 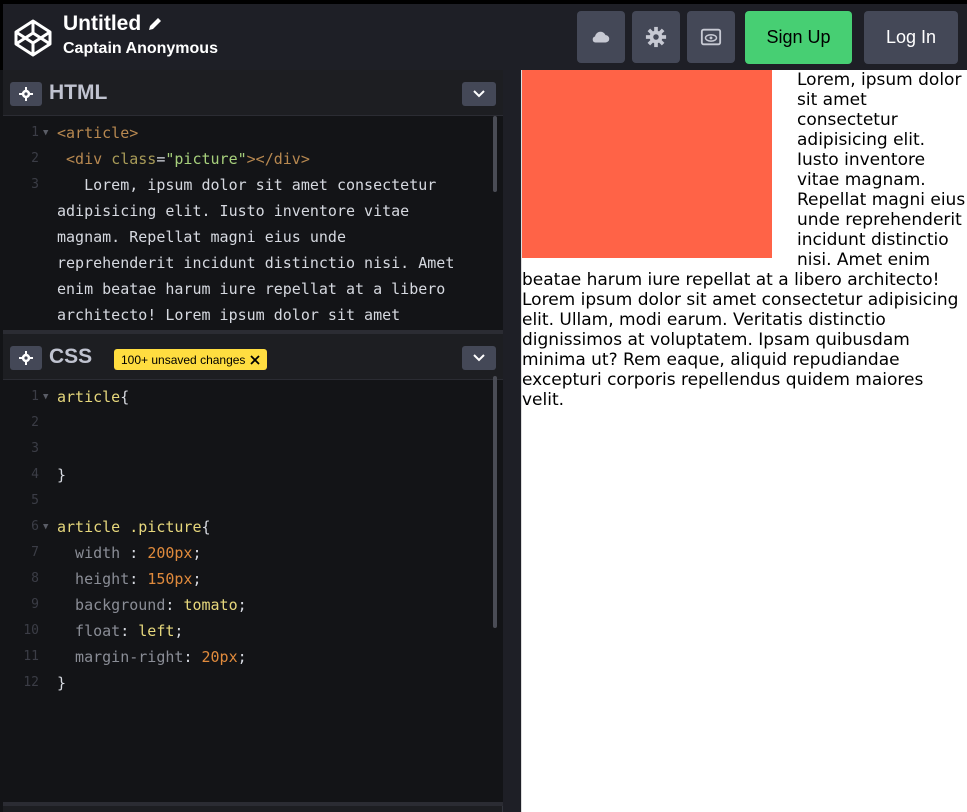 What do you see at coordinates (183, 159) in the screenshot?
I see `code-text: <div class="picture"></div>` at bounding box center [183, 159].